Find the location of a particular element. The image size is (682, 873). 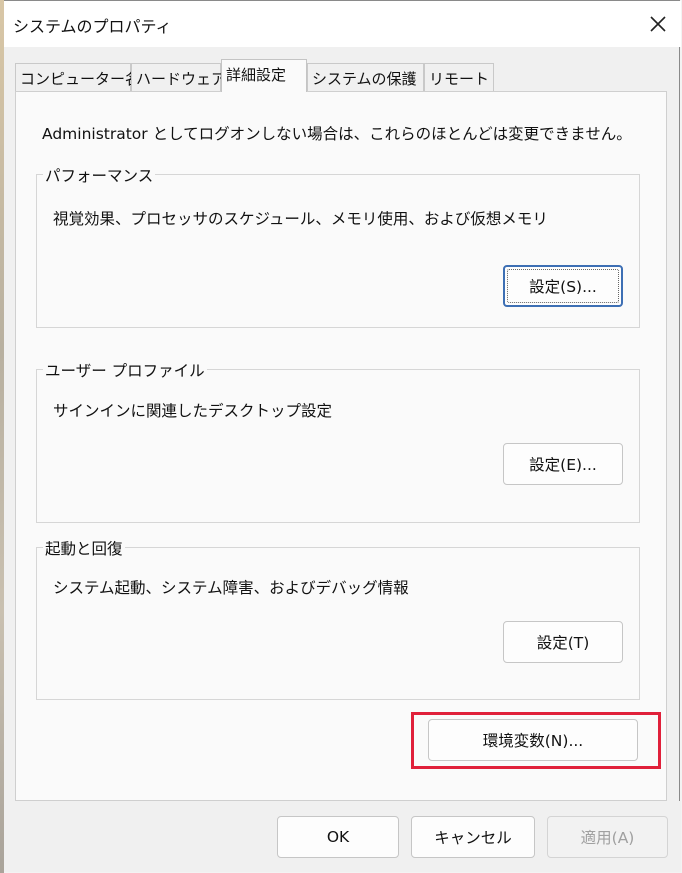

tab-computer-name: コンピューター名 is located at coordinates (77, 77).